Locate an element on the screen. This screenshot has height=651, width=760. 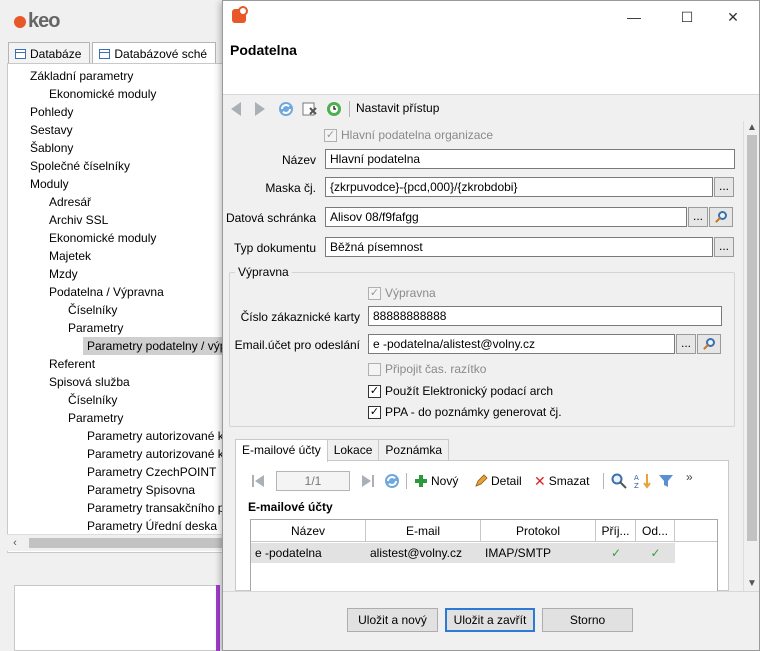
ppa-label: PPA - do poznámky generovat čj. is located at coordinates (473, 412).